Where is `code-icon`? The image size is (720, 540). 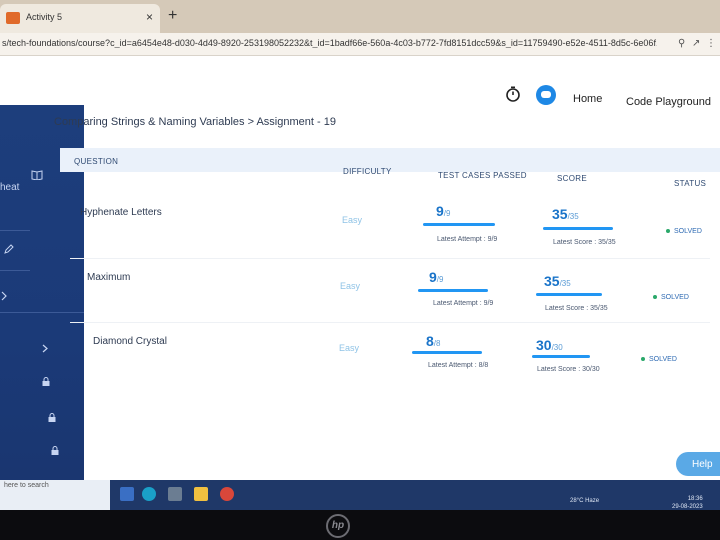
code-icon is located at coordinates (5, 296).